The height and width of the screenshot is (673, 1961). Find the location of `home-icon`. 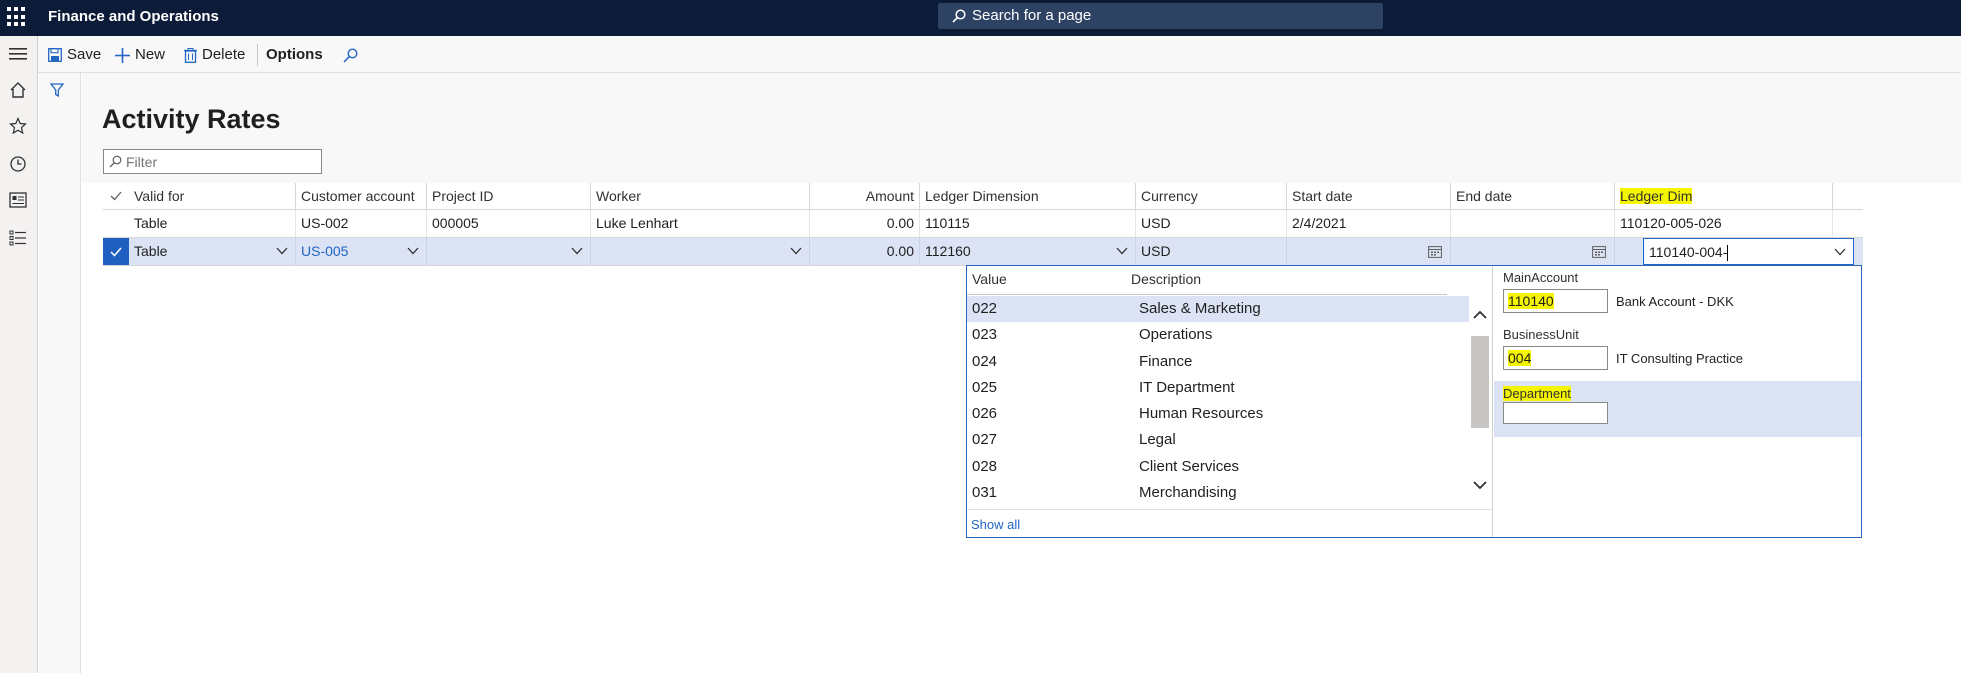

home-icon is located at coordinates (18, 90).